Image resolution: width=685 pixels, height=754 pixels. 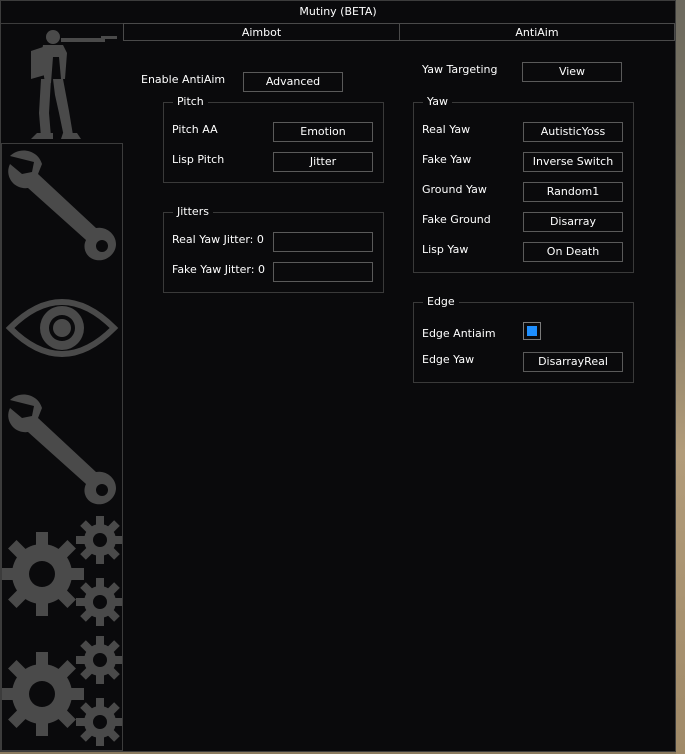 What do you see at coordinates (437, 102) in the screenshot?
I see `yaw-group-title: Yaw` at bounding box center [437, 102].